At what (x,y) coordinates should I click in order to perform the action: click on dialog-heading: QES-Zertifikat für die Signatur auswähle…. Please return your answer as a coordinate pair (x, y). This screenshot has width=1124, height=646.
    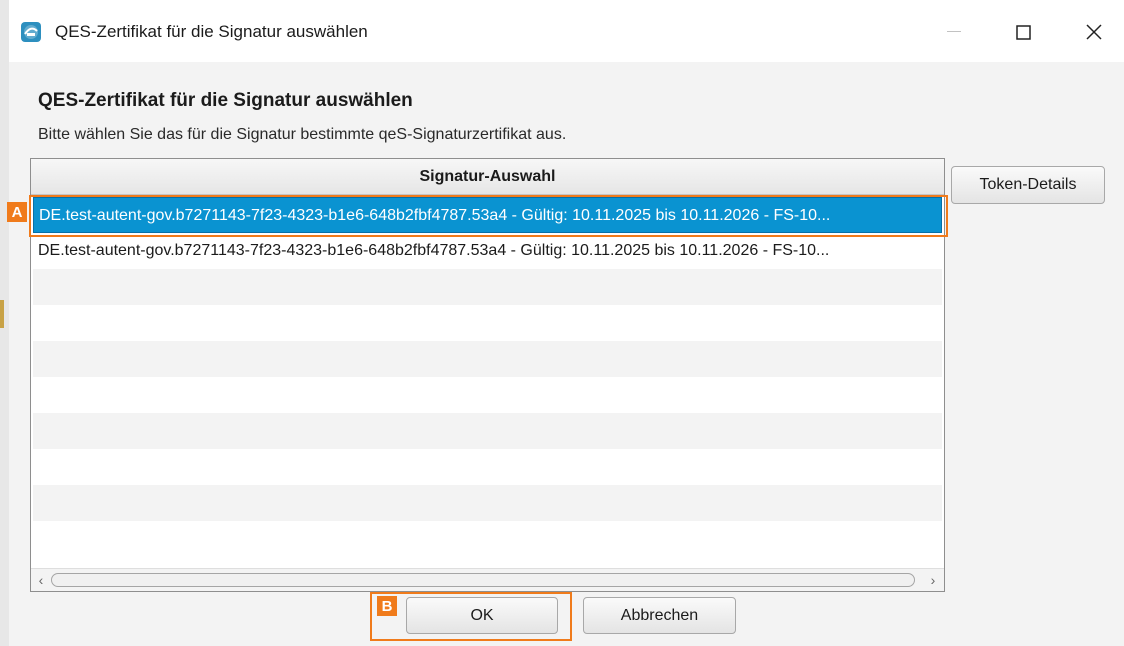
    Looking at the image, I should click on (225, 100).